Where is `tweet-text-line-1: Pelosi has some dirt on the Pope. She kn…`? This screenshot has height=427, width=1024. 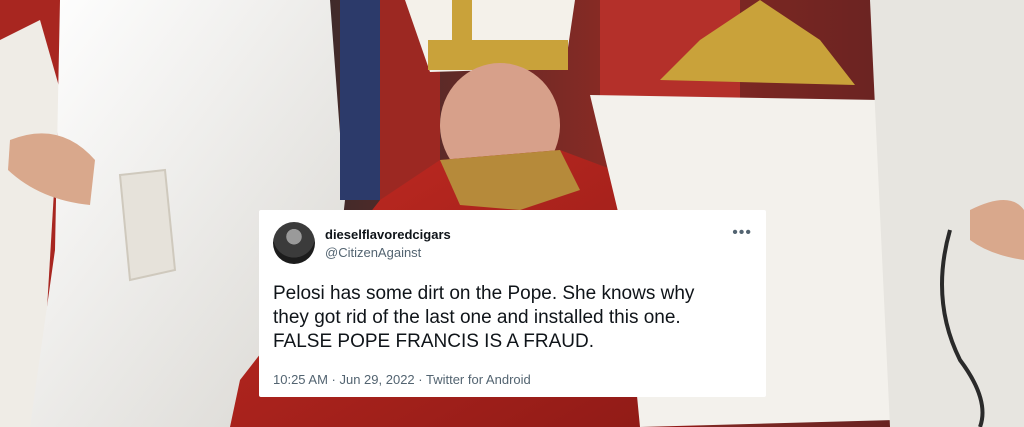 tweet-text-line-1: Pelosi has some dirt on the Pope. She kn… is located at coordinates (484, 293).